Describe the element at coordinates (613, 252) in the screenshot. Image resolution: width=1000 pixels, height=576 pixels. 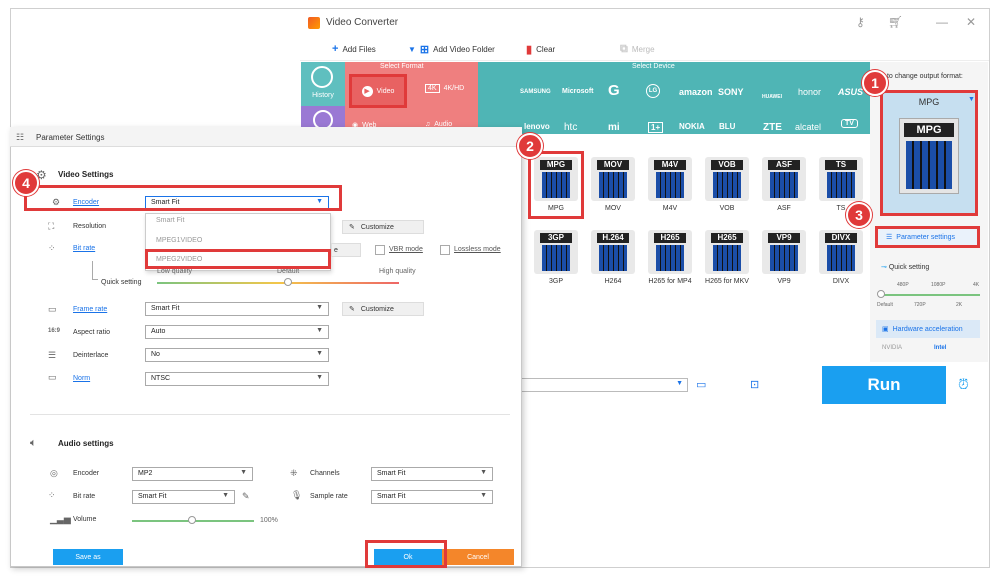
I see `format-thumbnail: H.264` at that location.